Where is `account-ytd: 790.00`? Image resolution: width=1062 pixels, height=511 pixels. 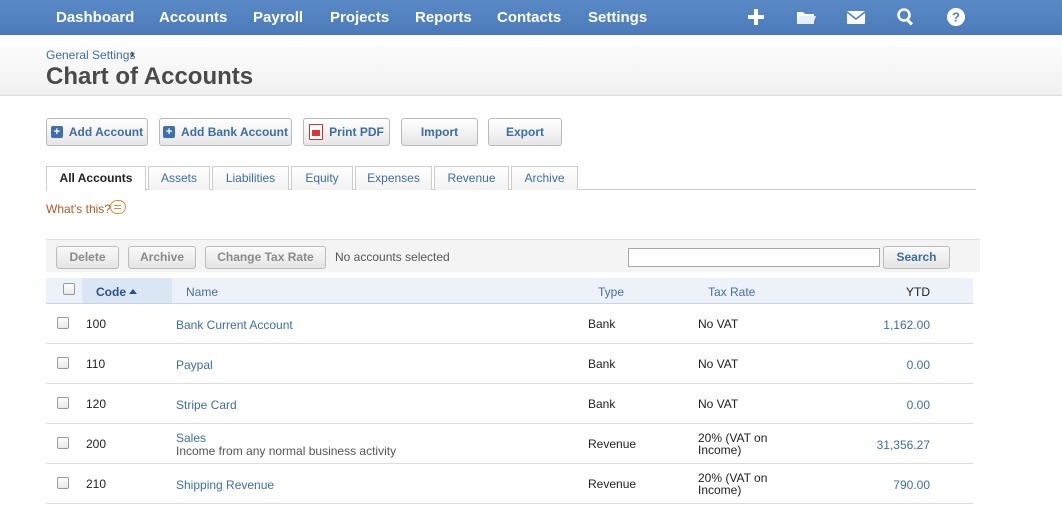 account-ytd: 790.00 is located at coordinates (911, 485).